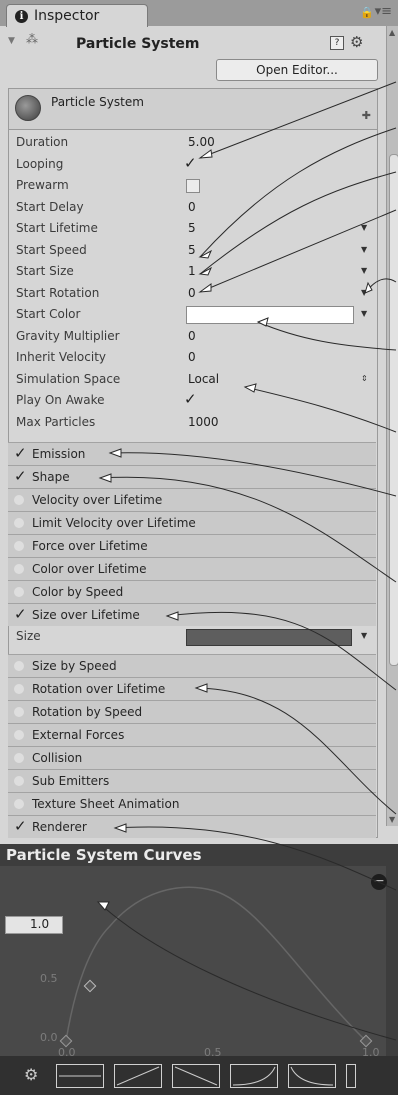  I want to click on size-curve-field, so click(269, 637).